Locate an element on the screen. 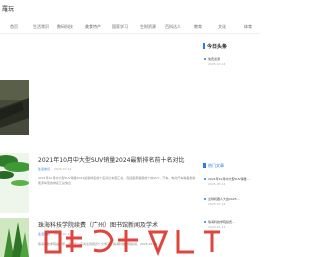 The height and width of the screenshot is (257, 320). nav-item-study: 国家学习 is located at coordinates (120, 27).